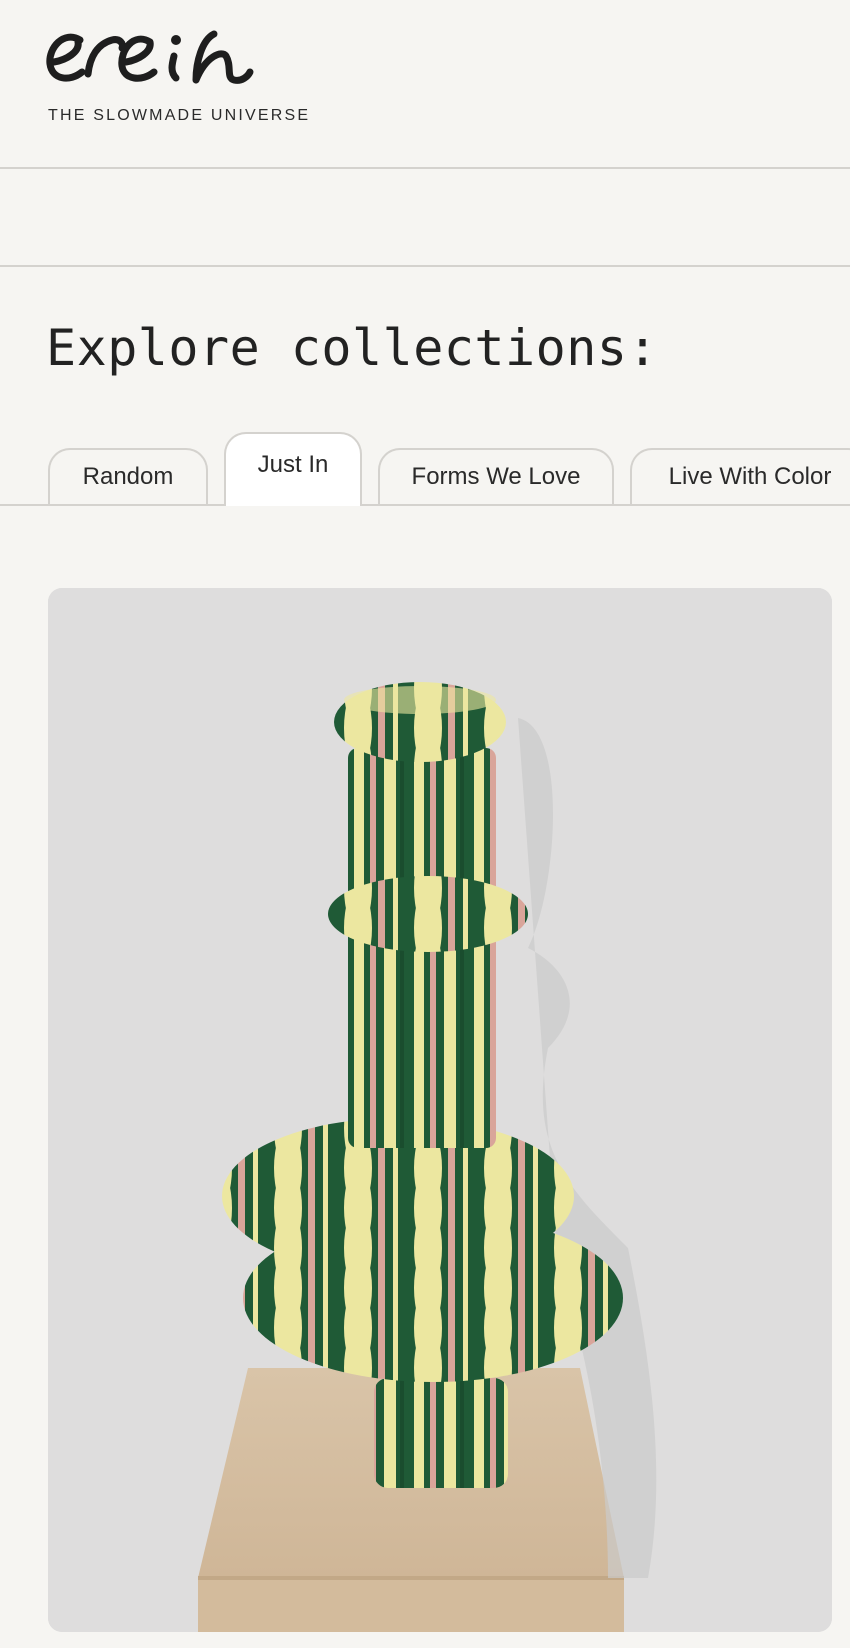 This screenshot has height=1648, width=850. What do you see at coordinates (425, 168) in the screenshot?
I see `header-divider` at bounding box center [425, 168].